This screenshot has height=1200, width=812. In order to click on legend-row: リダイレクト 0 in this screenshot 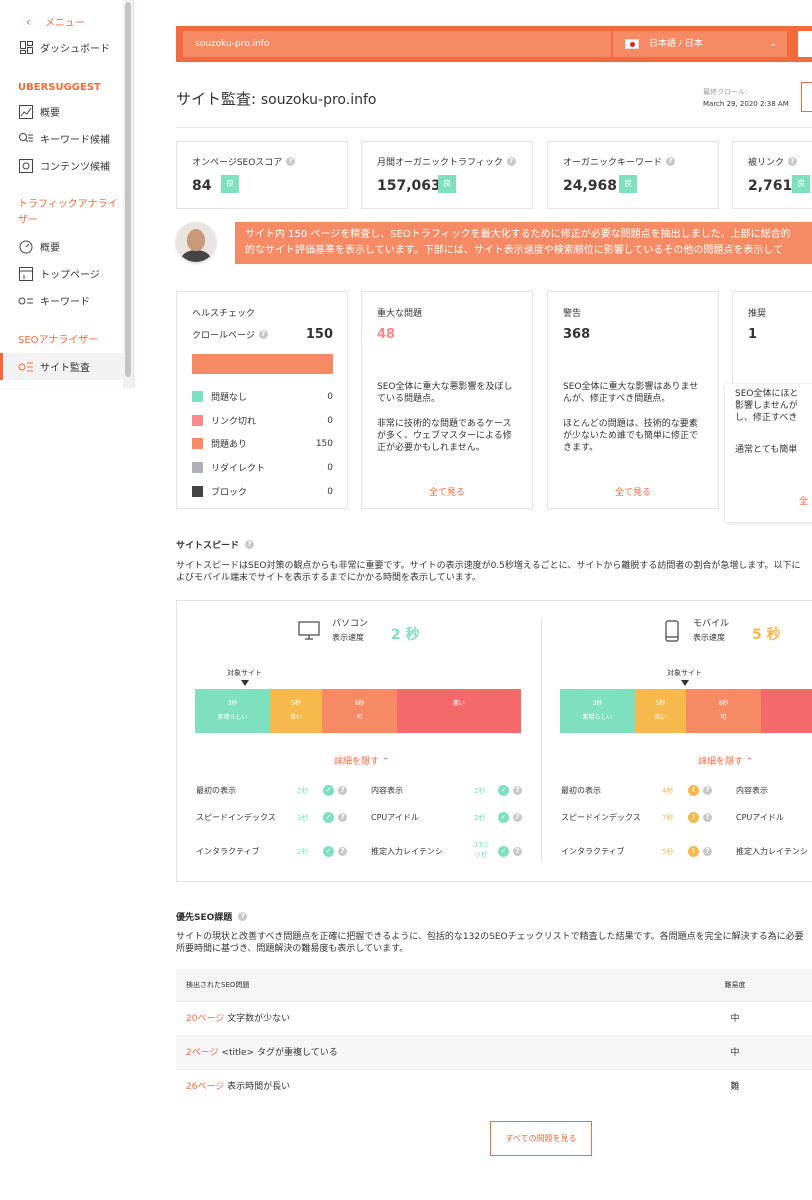, I will do `click(262, 467)`.